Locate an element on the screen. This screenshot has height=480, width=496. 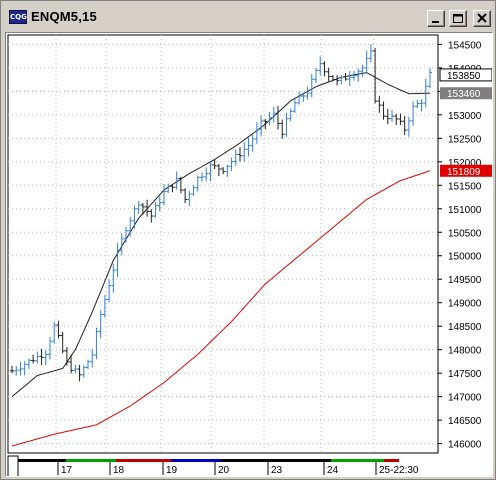
maximize-icon is located at coordinates (458, 18).